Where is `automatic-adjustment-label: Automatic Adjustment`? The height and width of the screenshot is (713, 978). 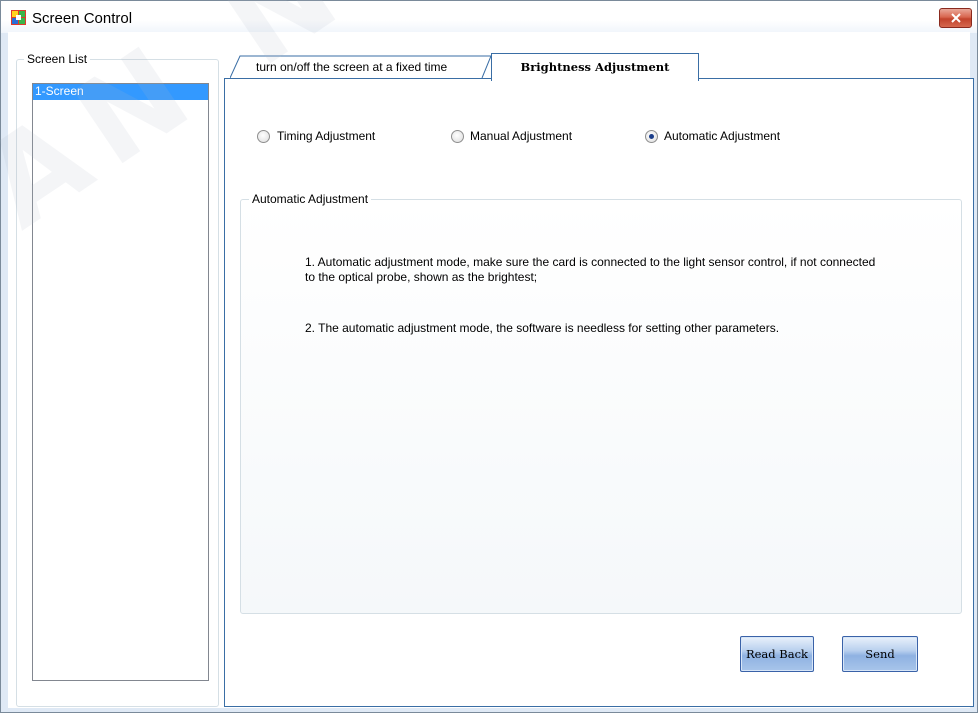
automatic-adjustment-label: Automatic Adjustment is located at coordinates (722, 136).